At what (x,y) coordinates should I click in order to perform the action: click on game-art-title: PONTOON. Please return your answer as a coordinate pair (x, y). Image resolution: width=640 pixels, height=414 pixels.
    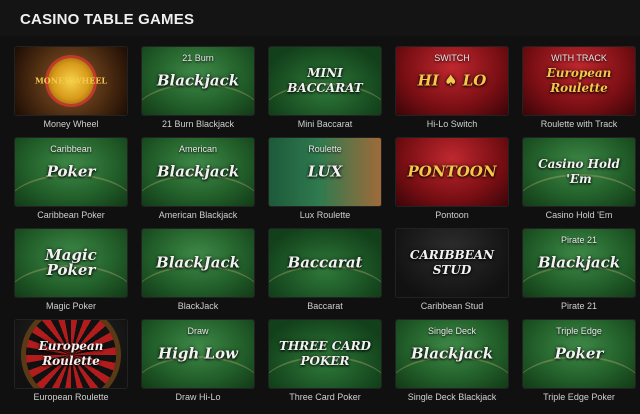
    Looking at the image, I should click on (452, 171).